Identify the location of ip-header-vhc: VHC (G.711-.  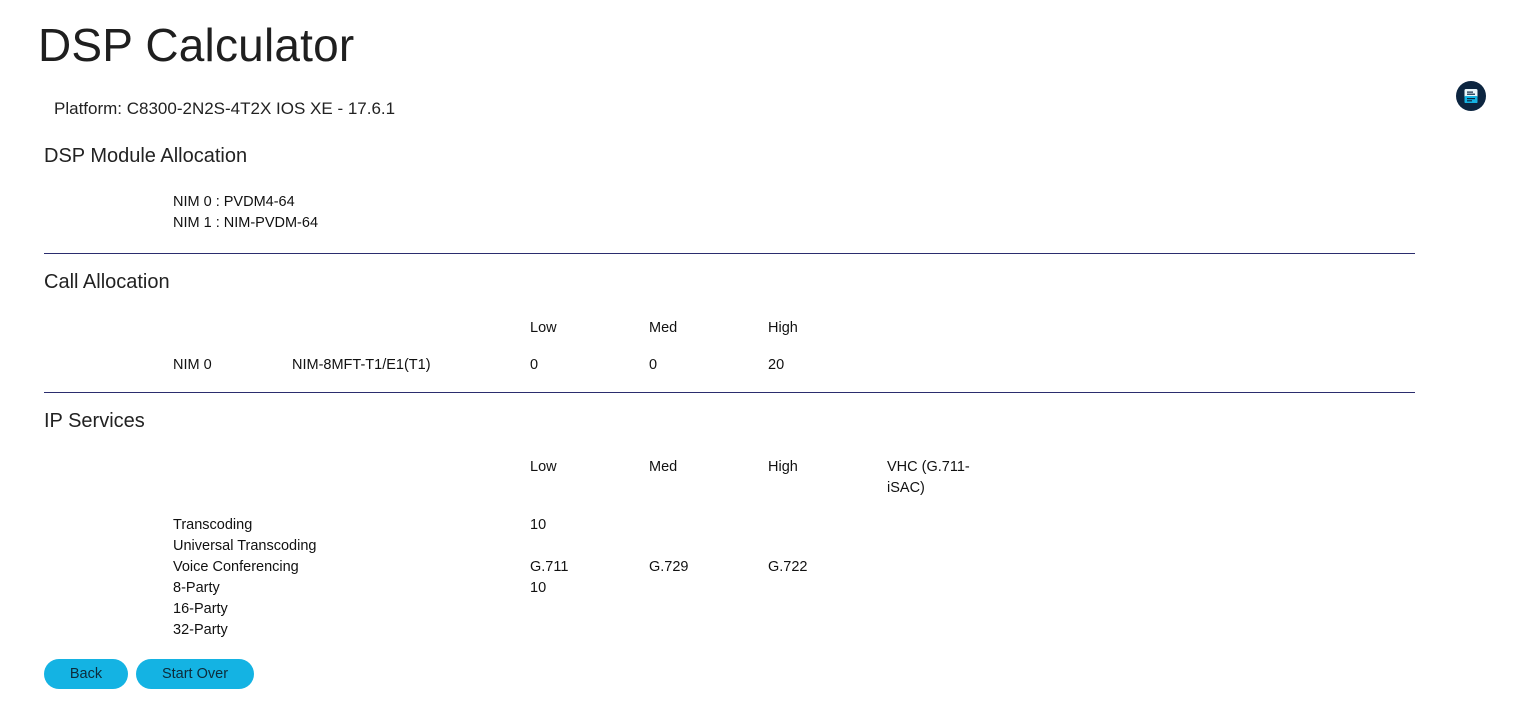
(928, 467).